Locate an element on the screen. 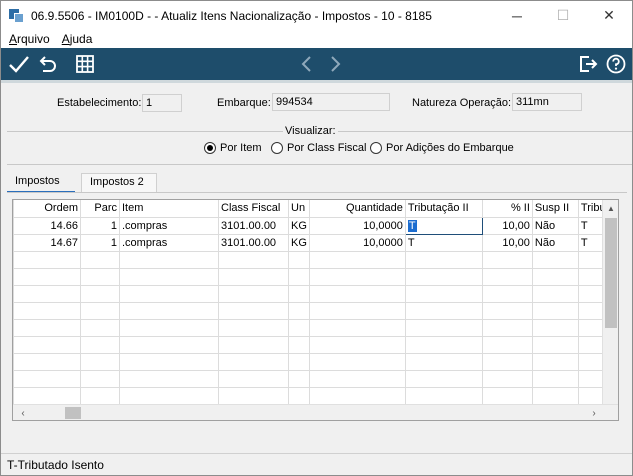  close-button: ✕ is located at coordinates (609, 15).